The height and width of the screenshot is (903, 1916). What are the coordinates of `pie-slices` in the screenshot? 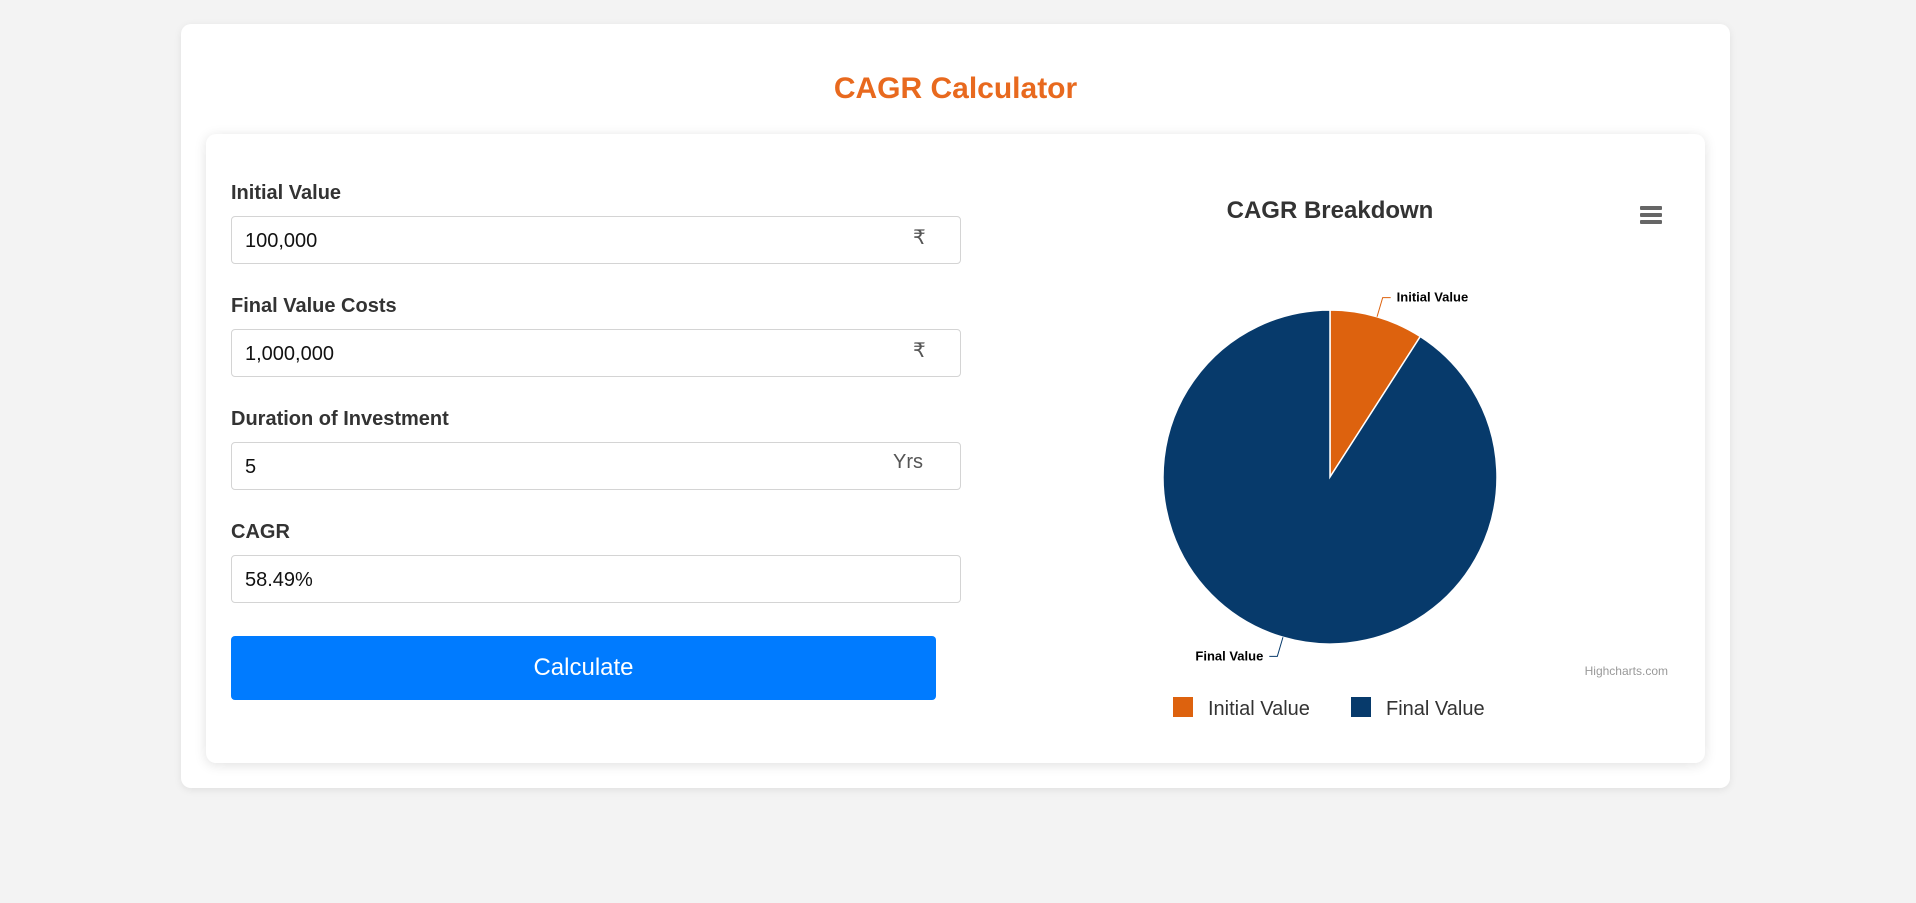 It's located at (1330, 477).